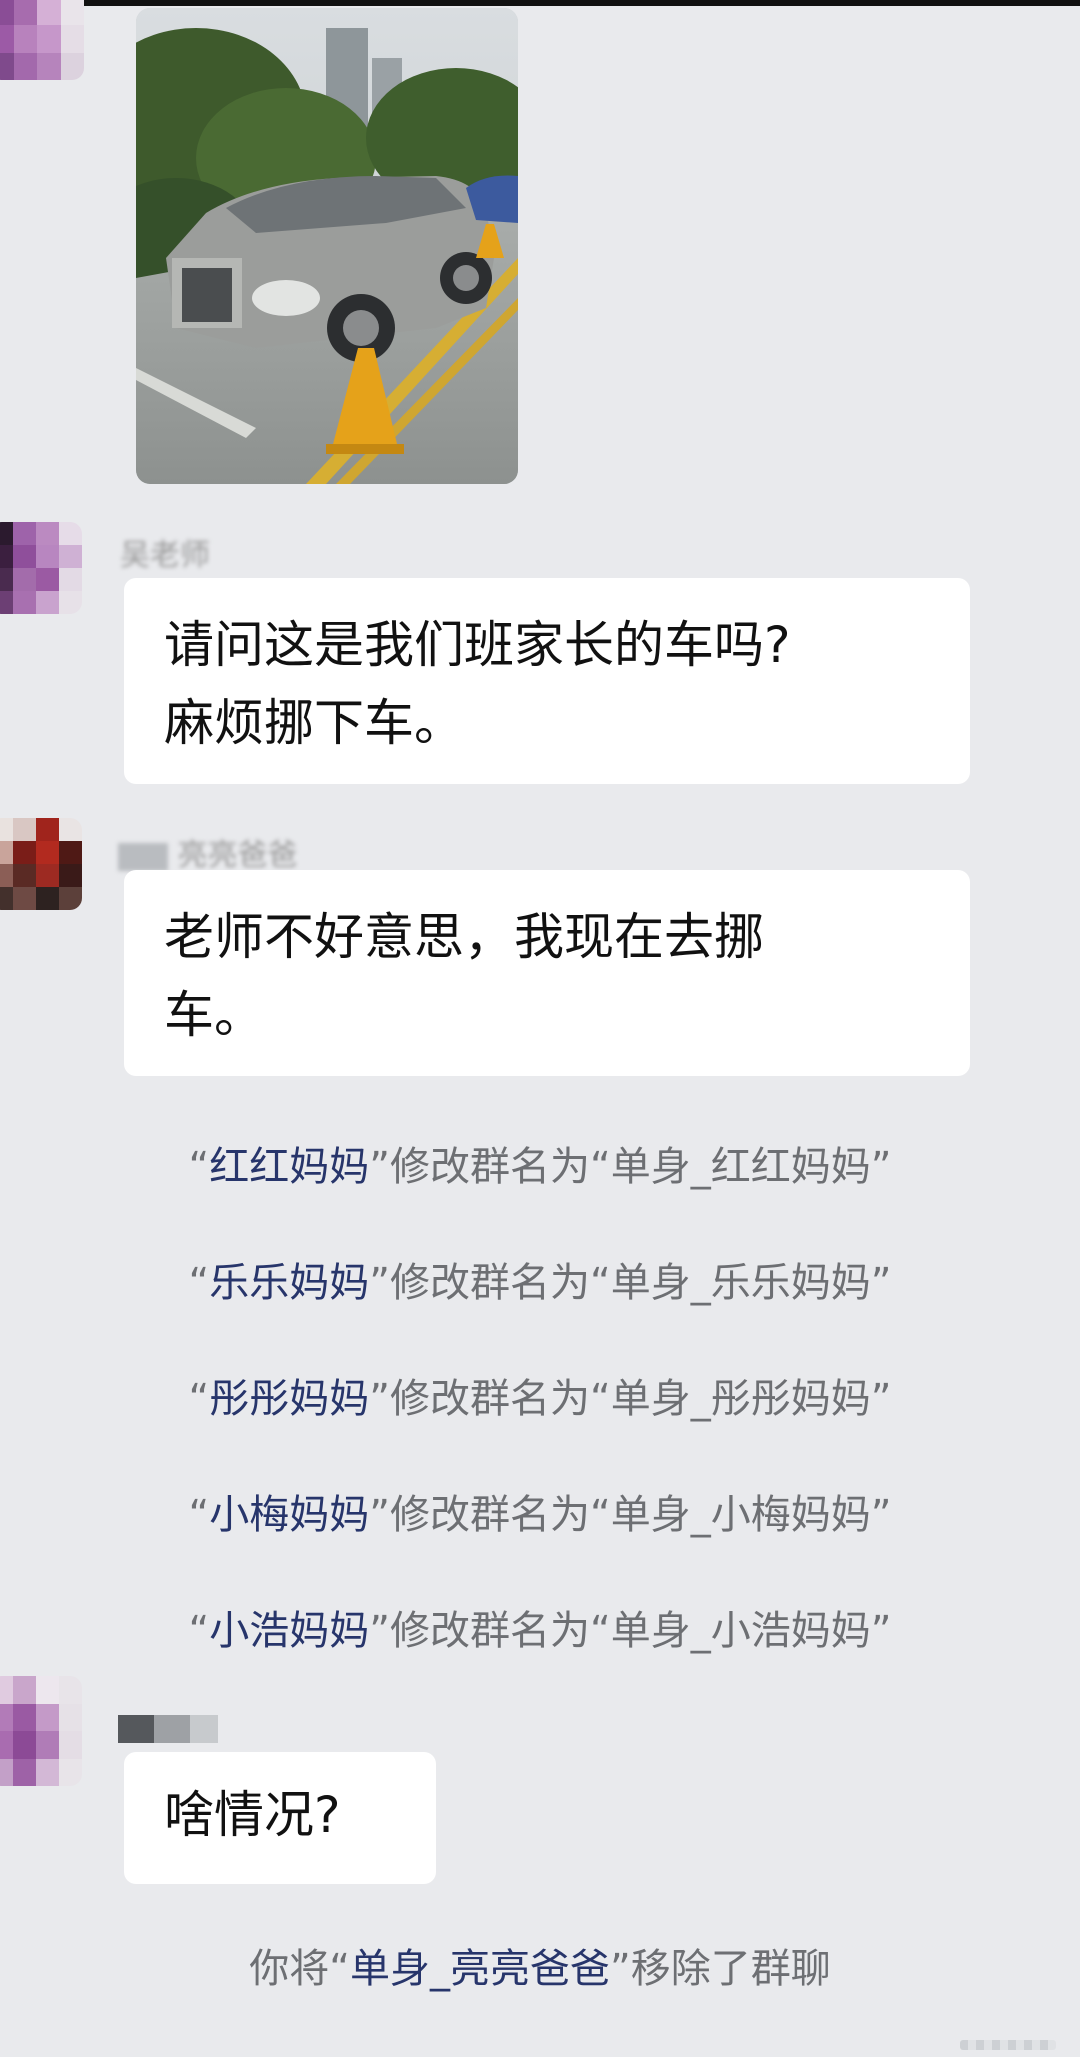 The image size is (1080, 2057). I want to click on message-bubble: 啥情况?, so click(280, 1818).